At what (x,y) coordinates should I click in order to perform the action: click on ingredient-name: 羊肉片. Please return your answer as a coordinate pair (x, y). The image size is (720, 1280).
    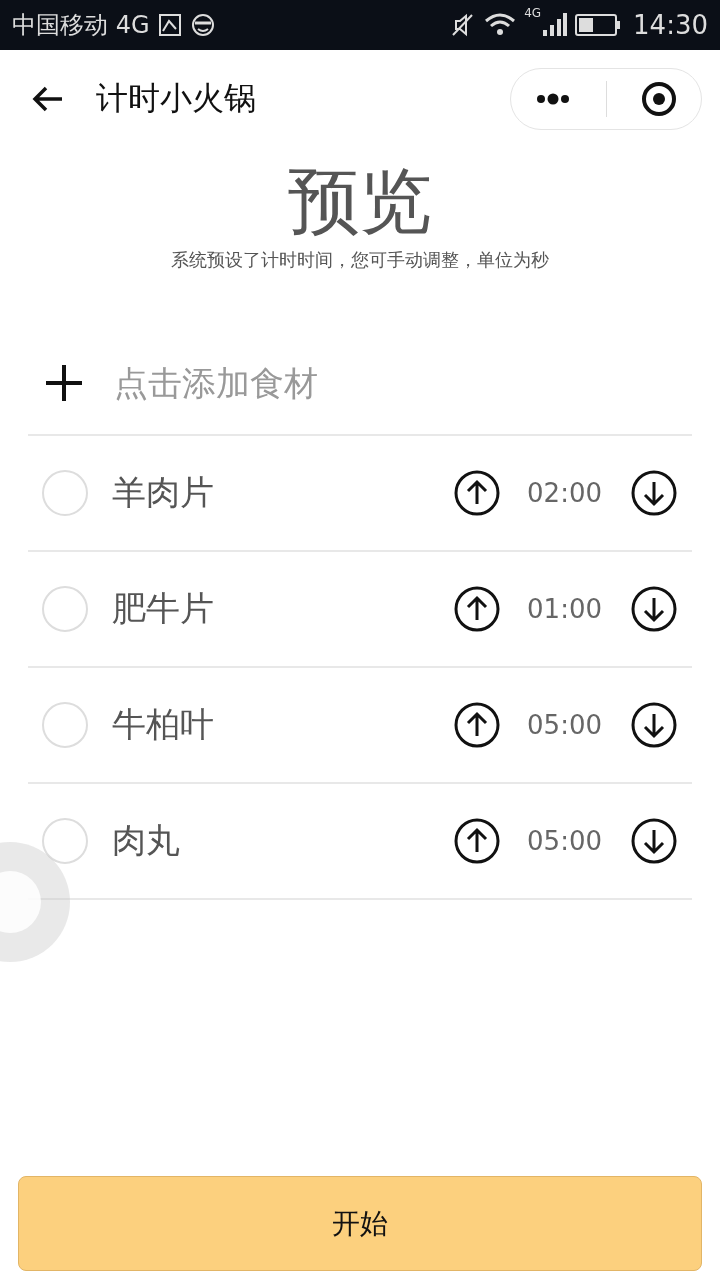
    Looking at the image, I should click on (163, 492).